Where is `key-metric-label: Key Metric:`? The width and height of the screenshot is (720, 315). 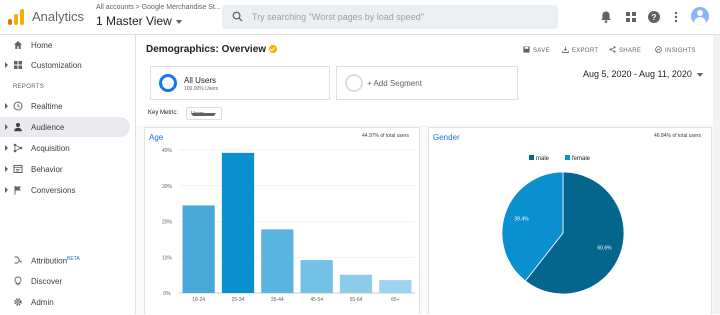
key-metric-label: Key Metric: is located at coordinates (163, 113).